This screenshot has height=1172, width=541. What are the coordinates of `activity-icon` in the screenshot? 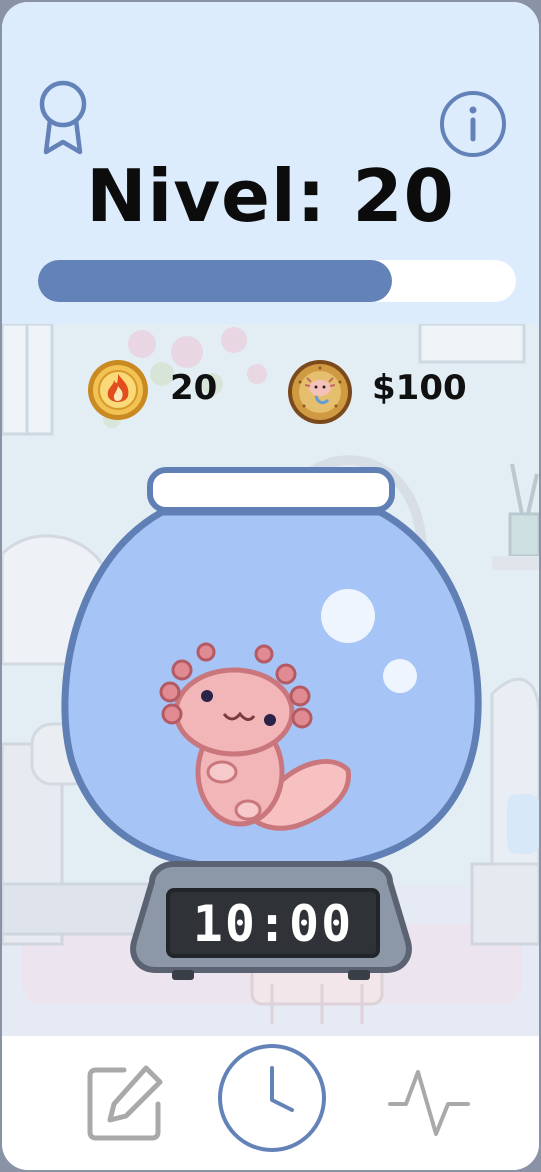 It's located at (429, 1103).